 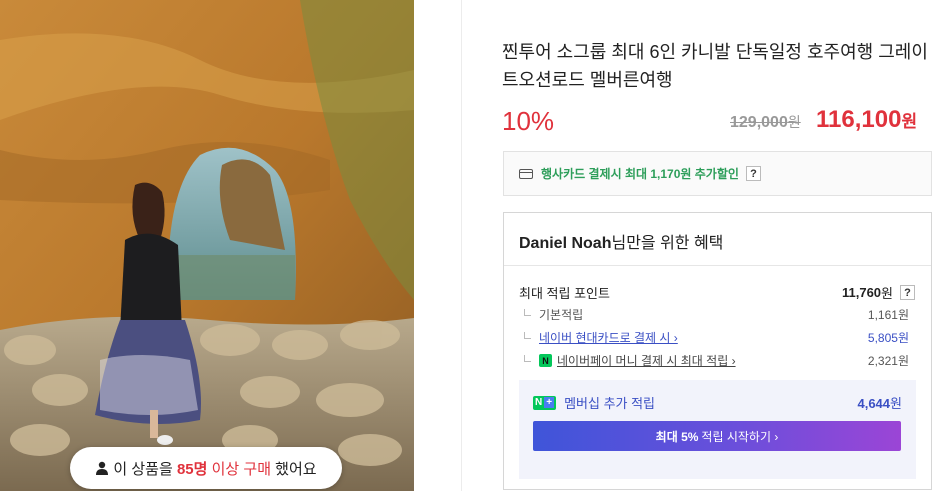 I want to click on naver-plus-plus: +, so click(x=549, y=402).